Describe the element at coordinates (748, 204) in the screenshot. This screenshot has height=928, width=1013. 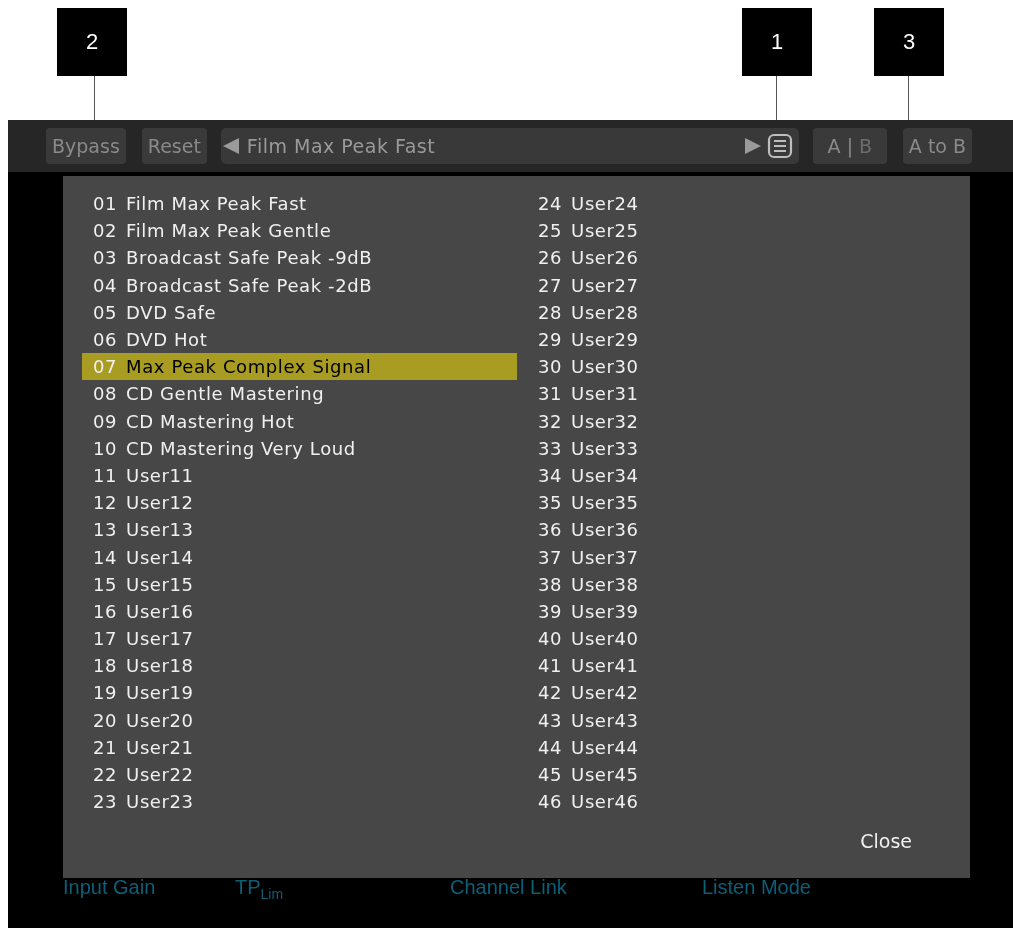
I see `preset-item: 24 User24` at that location.